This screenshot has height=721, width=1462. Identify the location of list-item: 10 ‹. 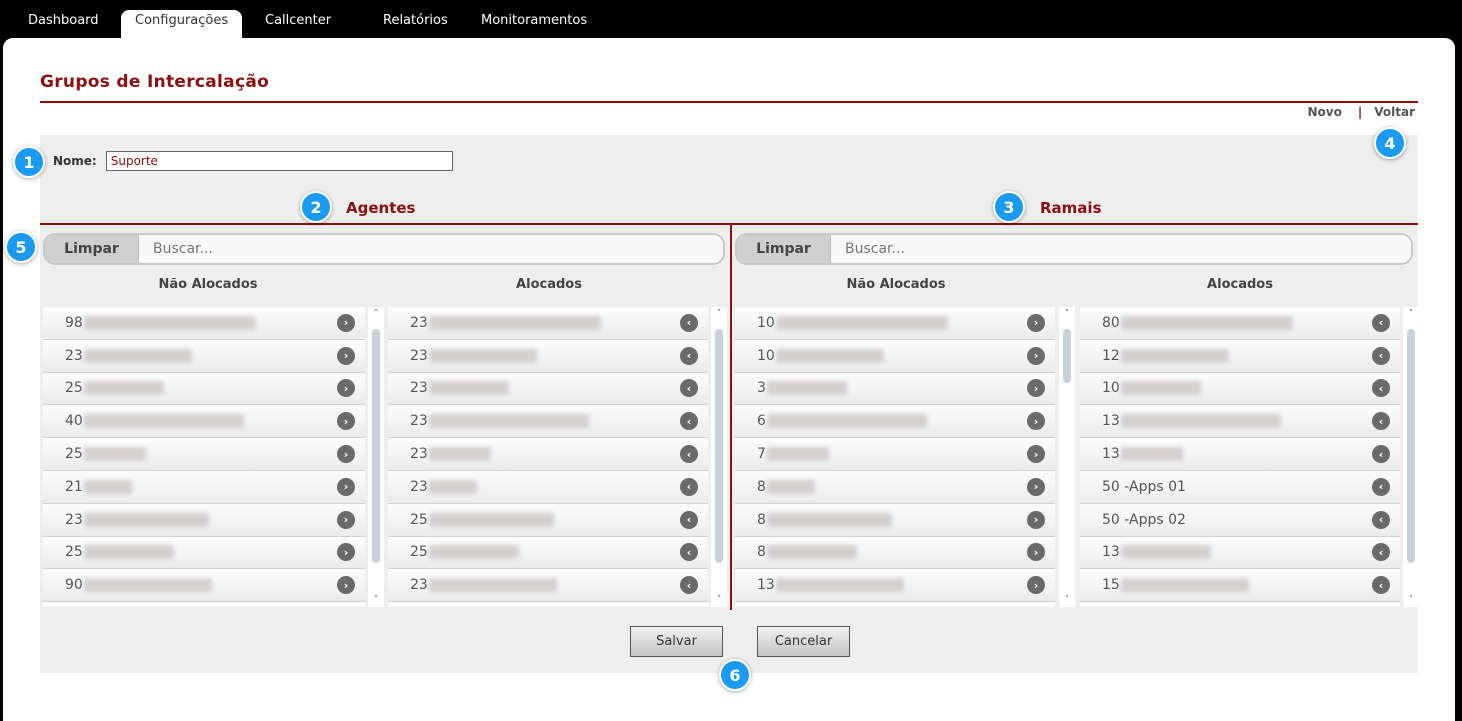
(1240, 389).